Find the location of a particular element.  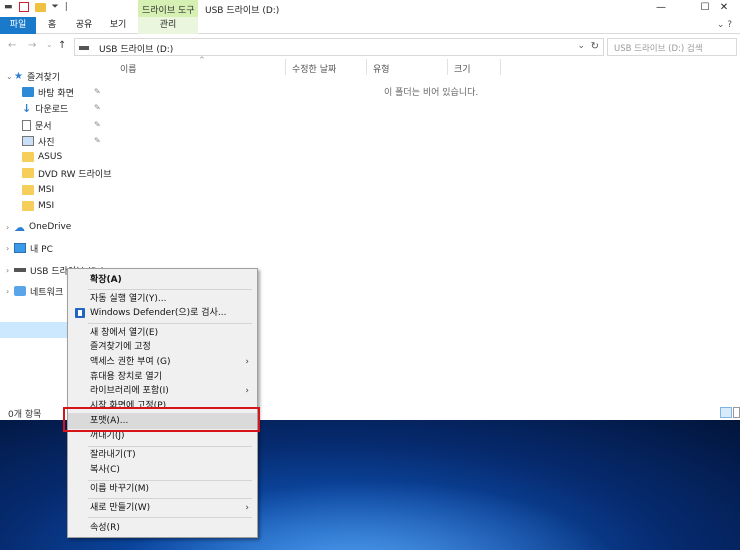

desktop-icon is located at coordinates (28, 92).